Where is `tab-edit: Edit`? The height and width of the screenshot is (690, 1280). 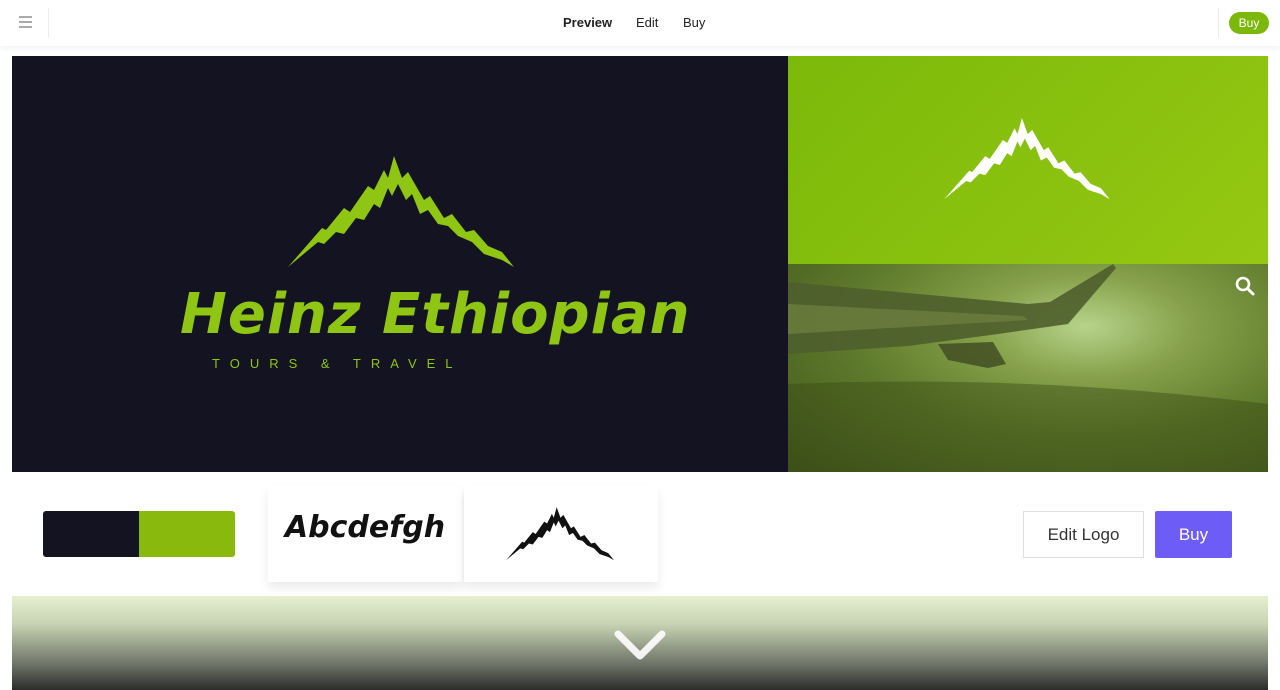 tab-edit: Edit is located at coordinates (647, 22).